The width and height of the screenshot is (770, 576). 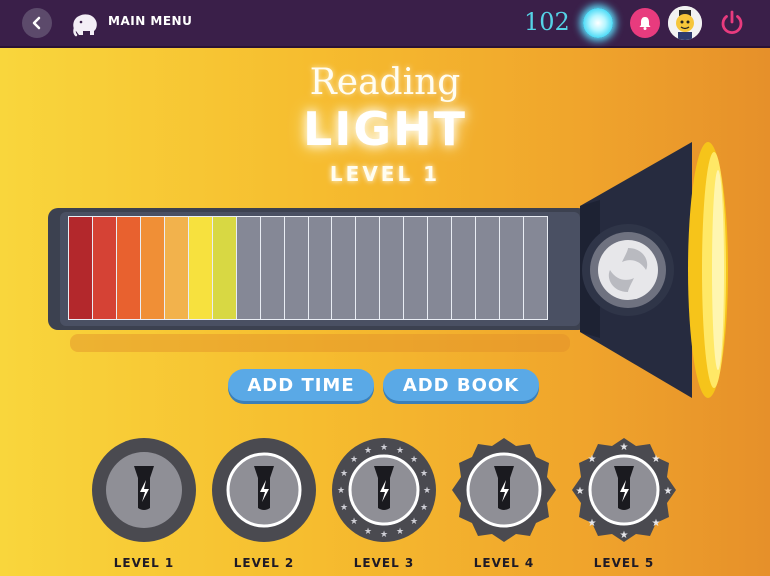 I want to click on level-2-label: LEVEL 2, so click(x=264, y=563).